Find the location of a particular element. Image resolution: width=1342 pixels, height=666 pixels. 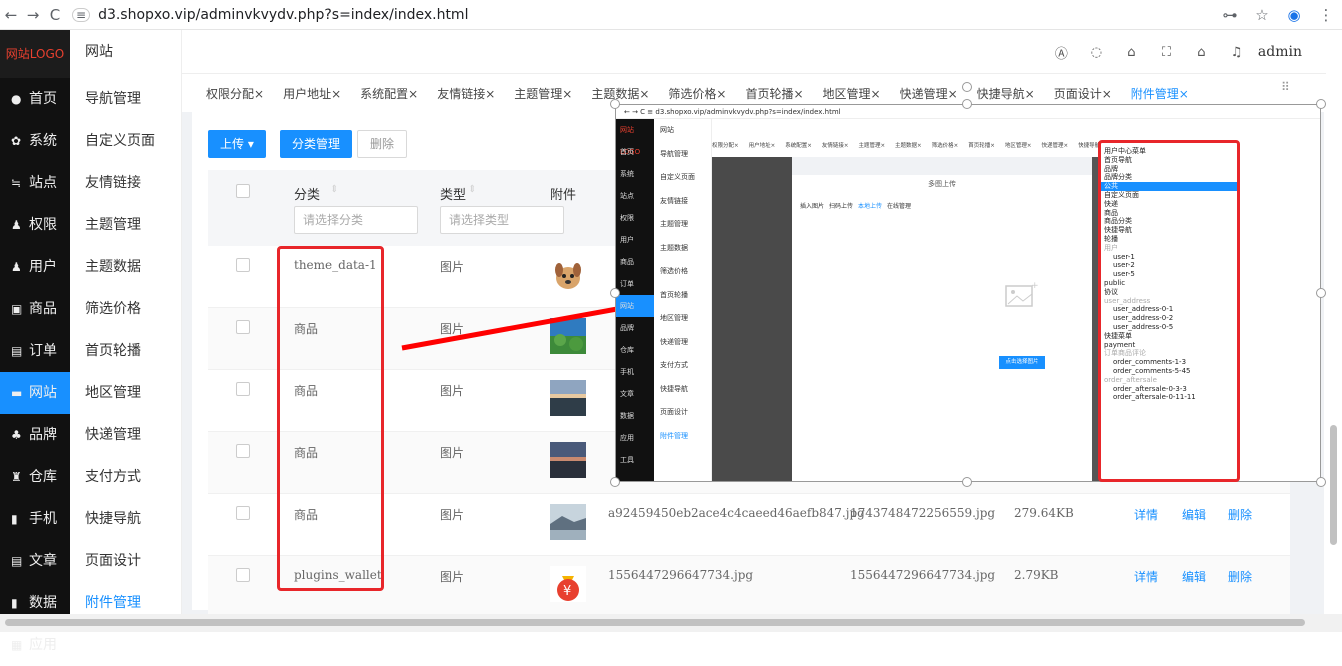

overlay-sidebar-item: 站点 is located at coordinates (627, 196).